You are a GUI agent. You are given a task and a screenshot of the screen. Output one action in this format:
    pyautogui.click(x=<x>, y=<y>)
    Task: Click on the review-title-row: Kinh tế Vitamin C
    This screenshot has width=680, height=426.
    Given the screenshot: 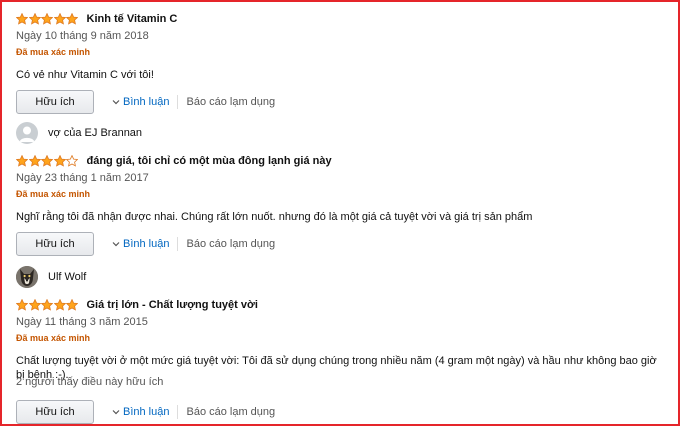 What is the action you would take?
    pyautogui.click(x=342, y=18)
    